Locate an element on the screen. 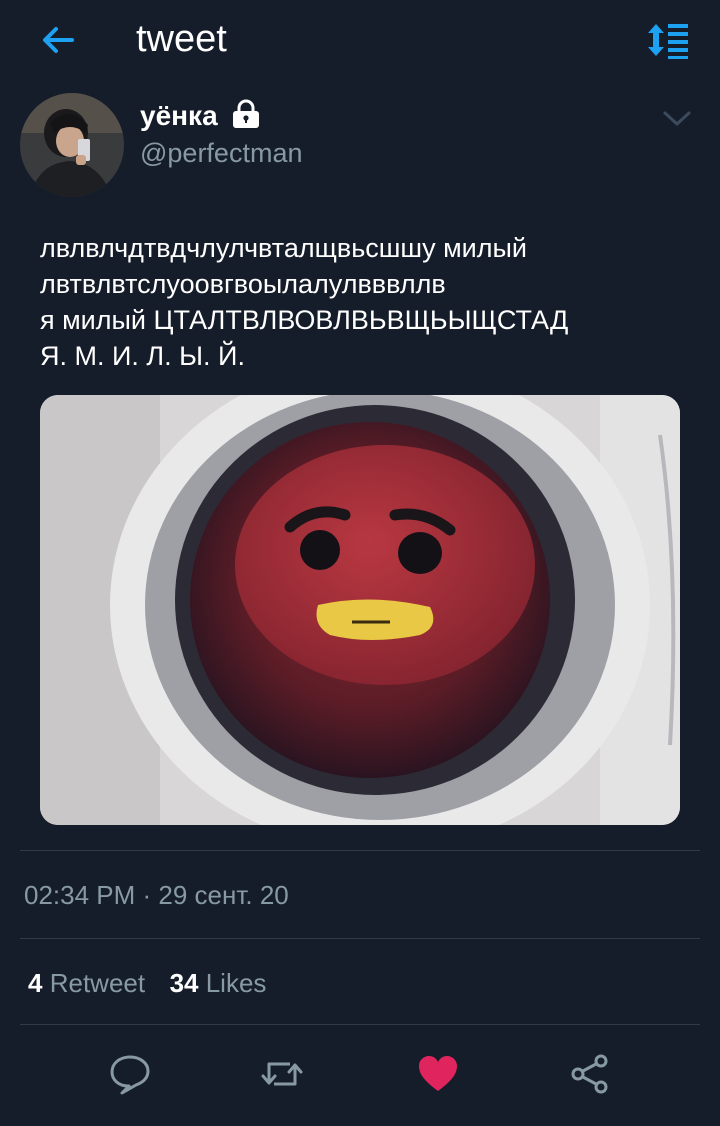  share-button is located at coordinates (590, 1074).